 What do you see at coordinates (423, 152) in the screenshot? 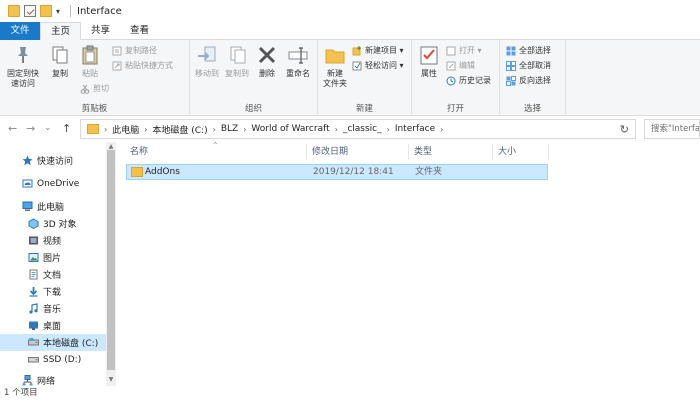
I see `column-header-type: 类型` at bounding box center [423, 152].